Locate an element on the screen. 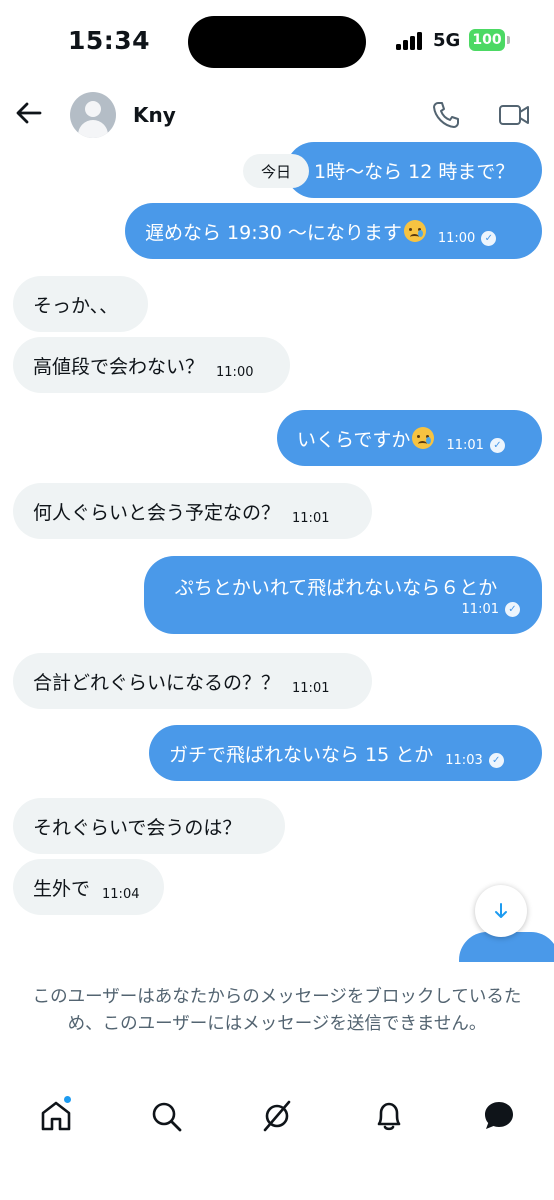 This screenshot has height=1200, width=554. message-meta: 11:03 ✓ is located at coordinates (474, 760).